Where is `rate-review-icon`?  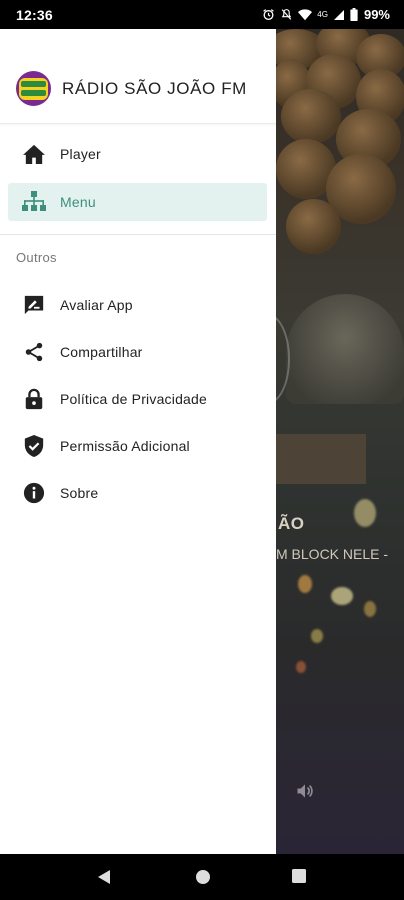
rate-review-icon is located at coordinates (34, 305).